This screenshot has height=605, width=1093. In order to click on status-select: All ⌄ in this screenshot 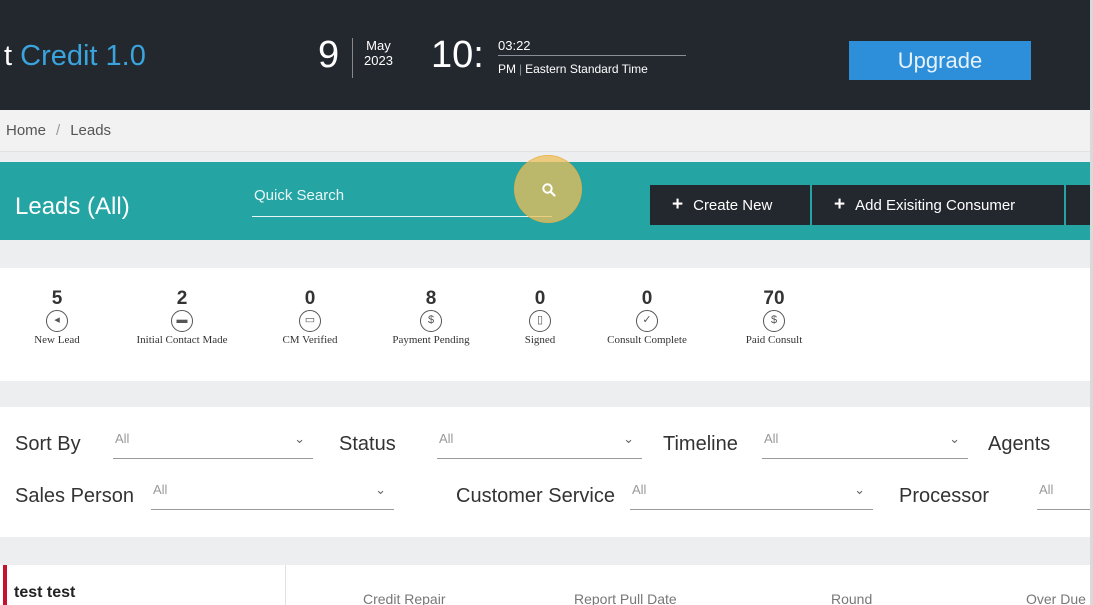, I will do `click(539, 444)`.